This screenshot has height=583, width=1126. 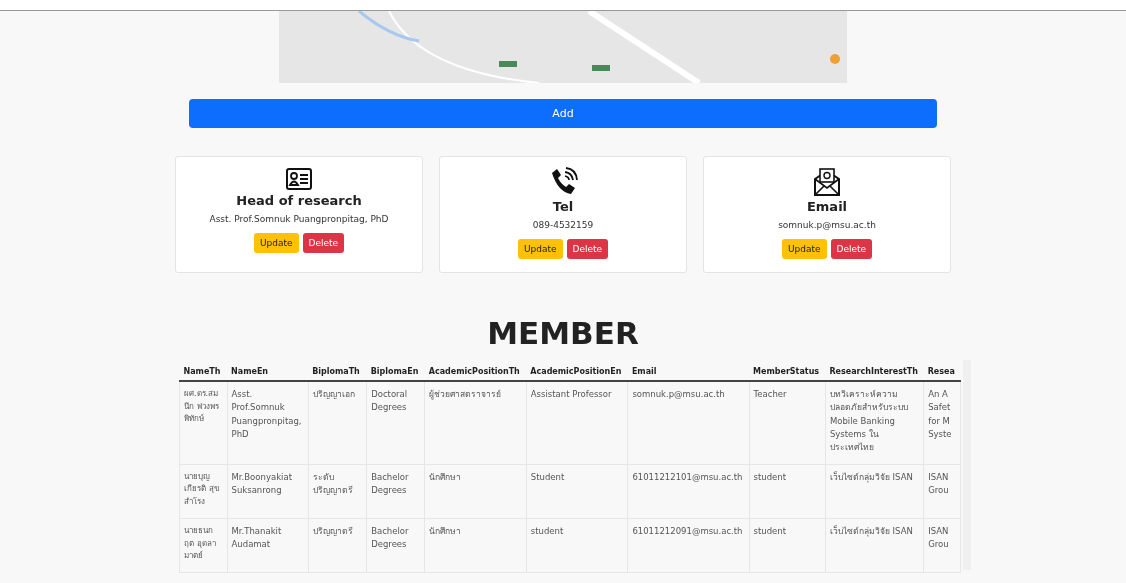 What do you see at coordinates (688, 545) in the screenshot?
I see `table-cell: 61011212091@msu.ac.th` at bounding box center [688, 545].